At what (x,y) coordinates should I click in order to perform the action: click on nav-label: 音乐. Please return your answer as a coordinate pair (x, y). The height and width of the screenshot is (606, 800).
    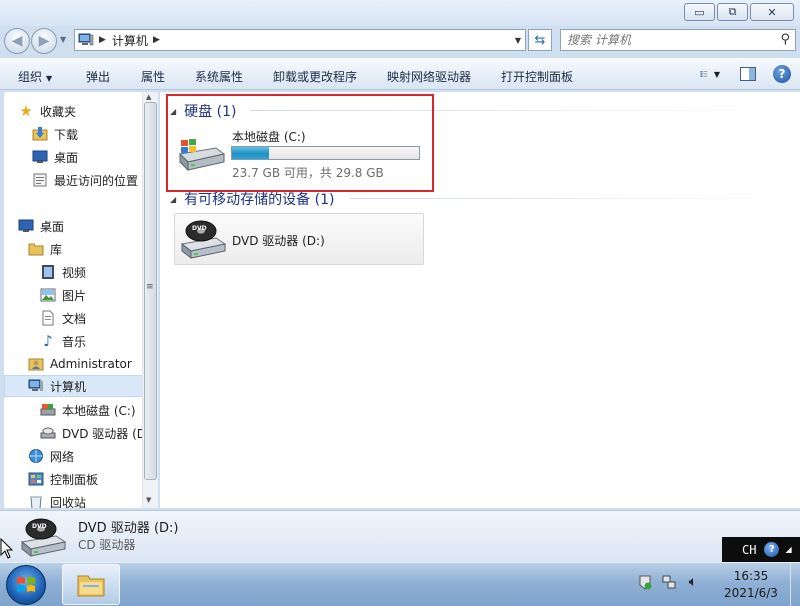
    Looking at the image, I should click on (74, 341).